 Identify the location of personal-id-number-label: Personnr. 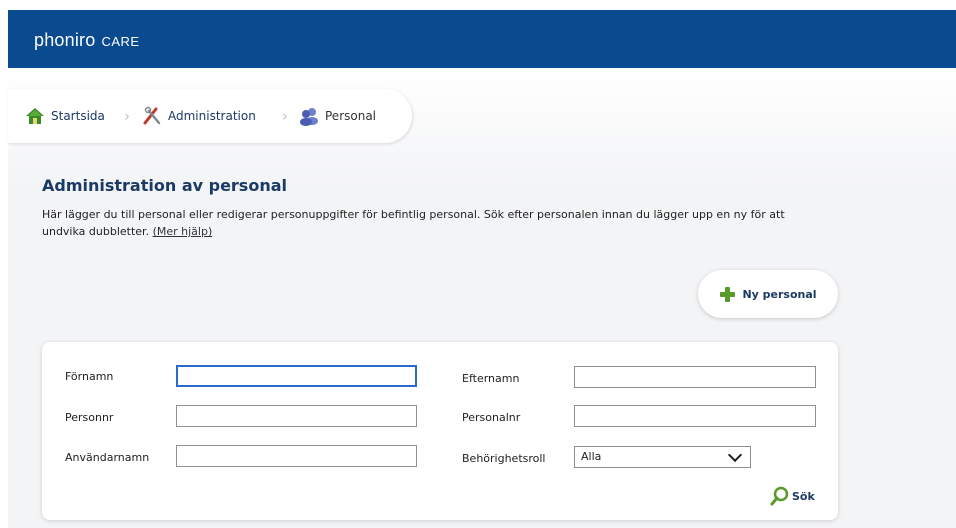
(89, 417).